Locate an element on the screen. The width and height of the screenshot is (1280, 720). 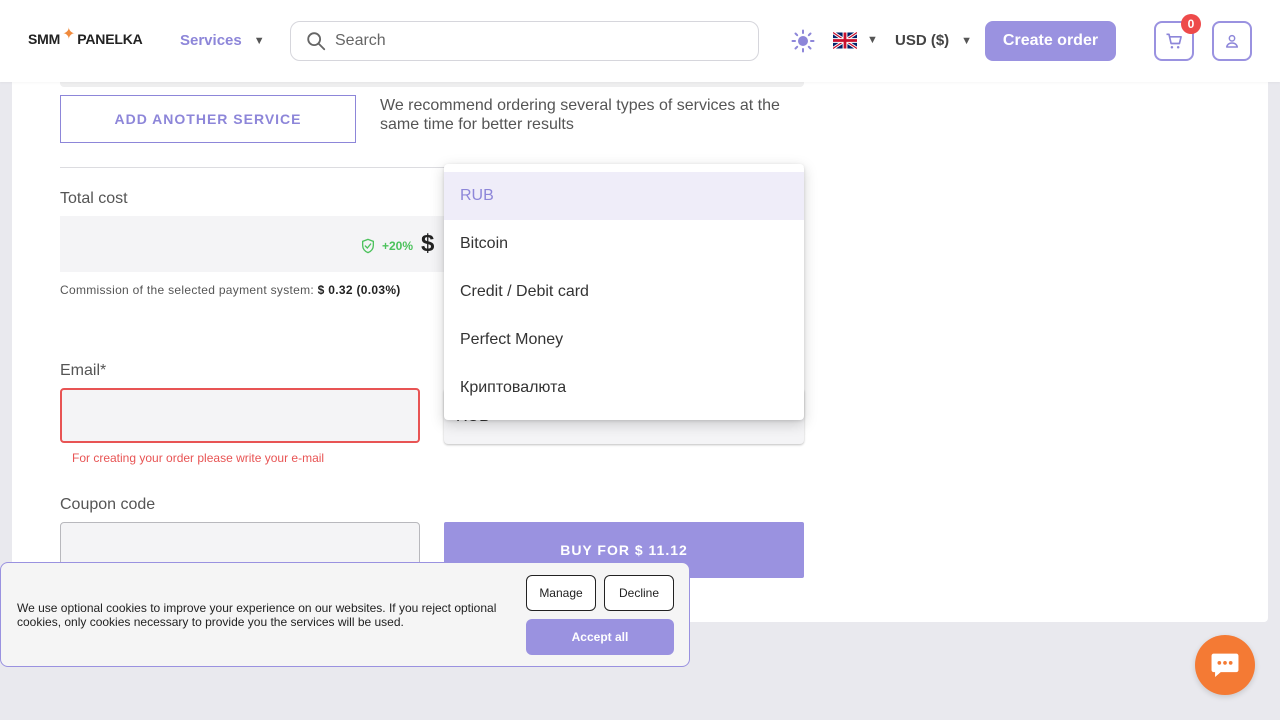
star-icon: ✦ is located at coordinates (69, 34).